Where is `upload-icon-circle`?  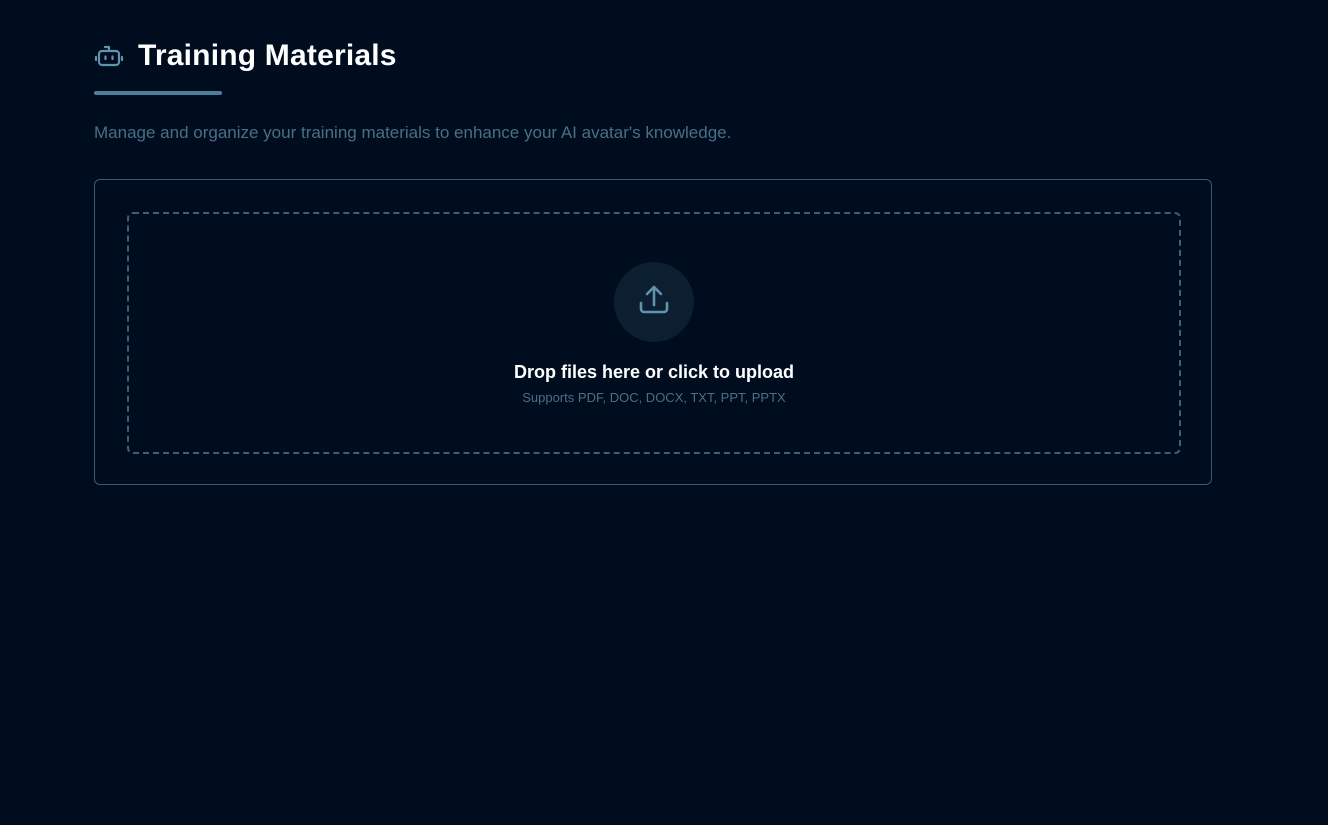 upload-icon-circle is located at coordinates (654, 302).